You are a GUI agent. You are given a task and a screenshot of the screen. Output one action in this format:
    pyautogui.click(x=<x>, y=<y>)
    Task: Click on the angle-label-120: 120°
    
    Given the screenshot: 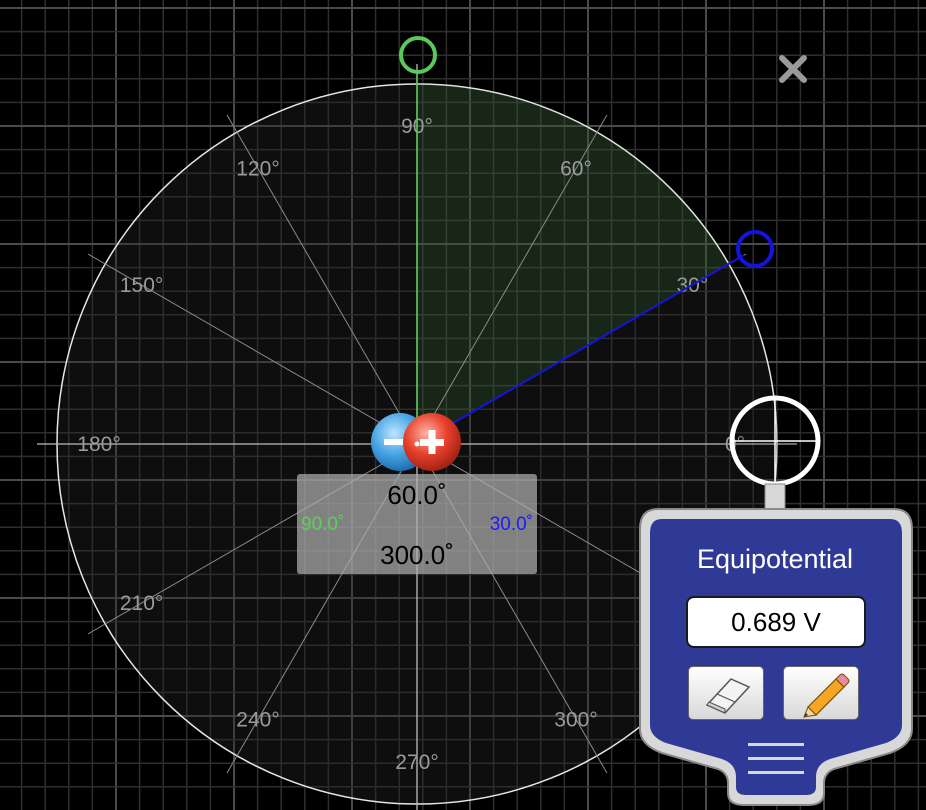 What is the action you would take?
    pyautogui.click(x=257, y=169)
    